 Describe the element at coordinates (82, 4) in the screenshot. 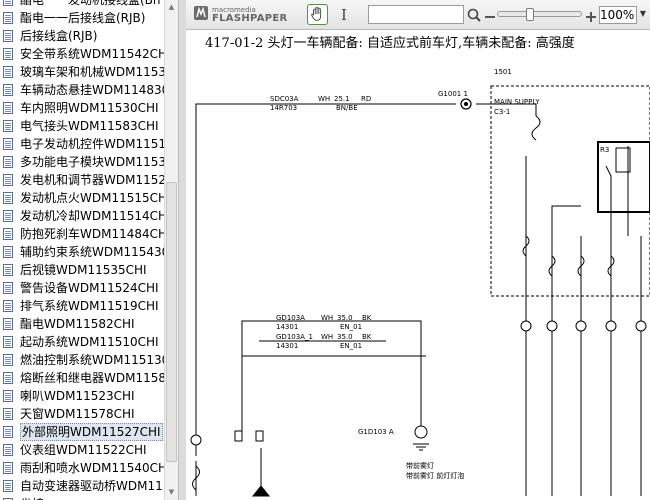

I see `sidebar-item: 酯电一一发动机接线盒(Bh` at that location.